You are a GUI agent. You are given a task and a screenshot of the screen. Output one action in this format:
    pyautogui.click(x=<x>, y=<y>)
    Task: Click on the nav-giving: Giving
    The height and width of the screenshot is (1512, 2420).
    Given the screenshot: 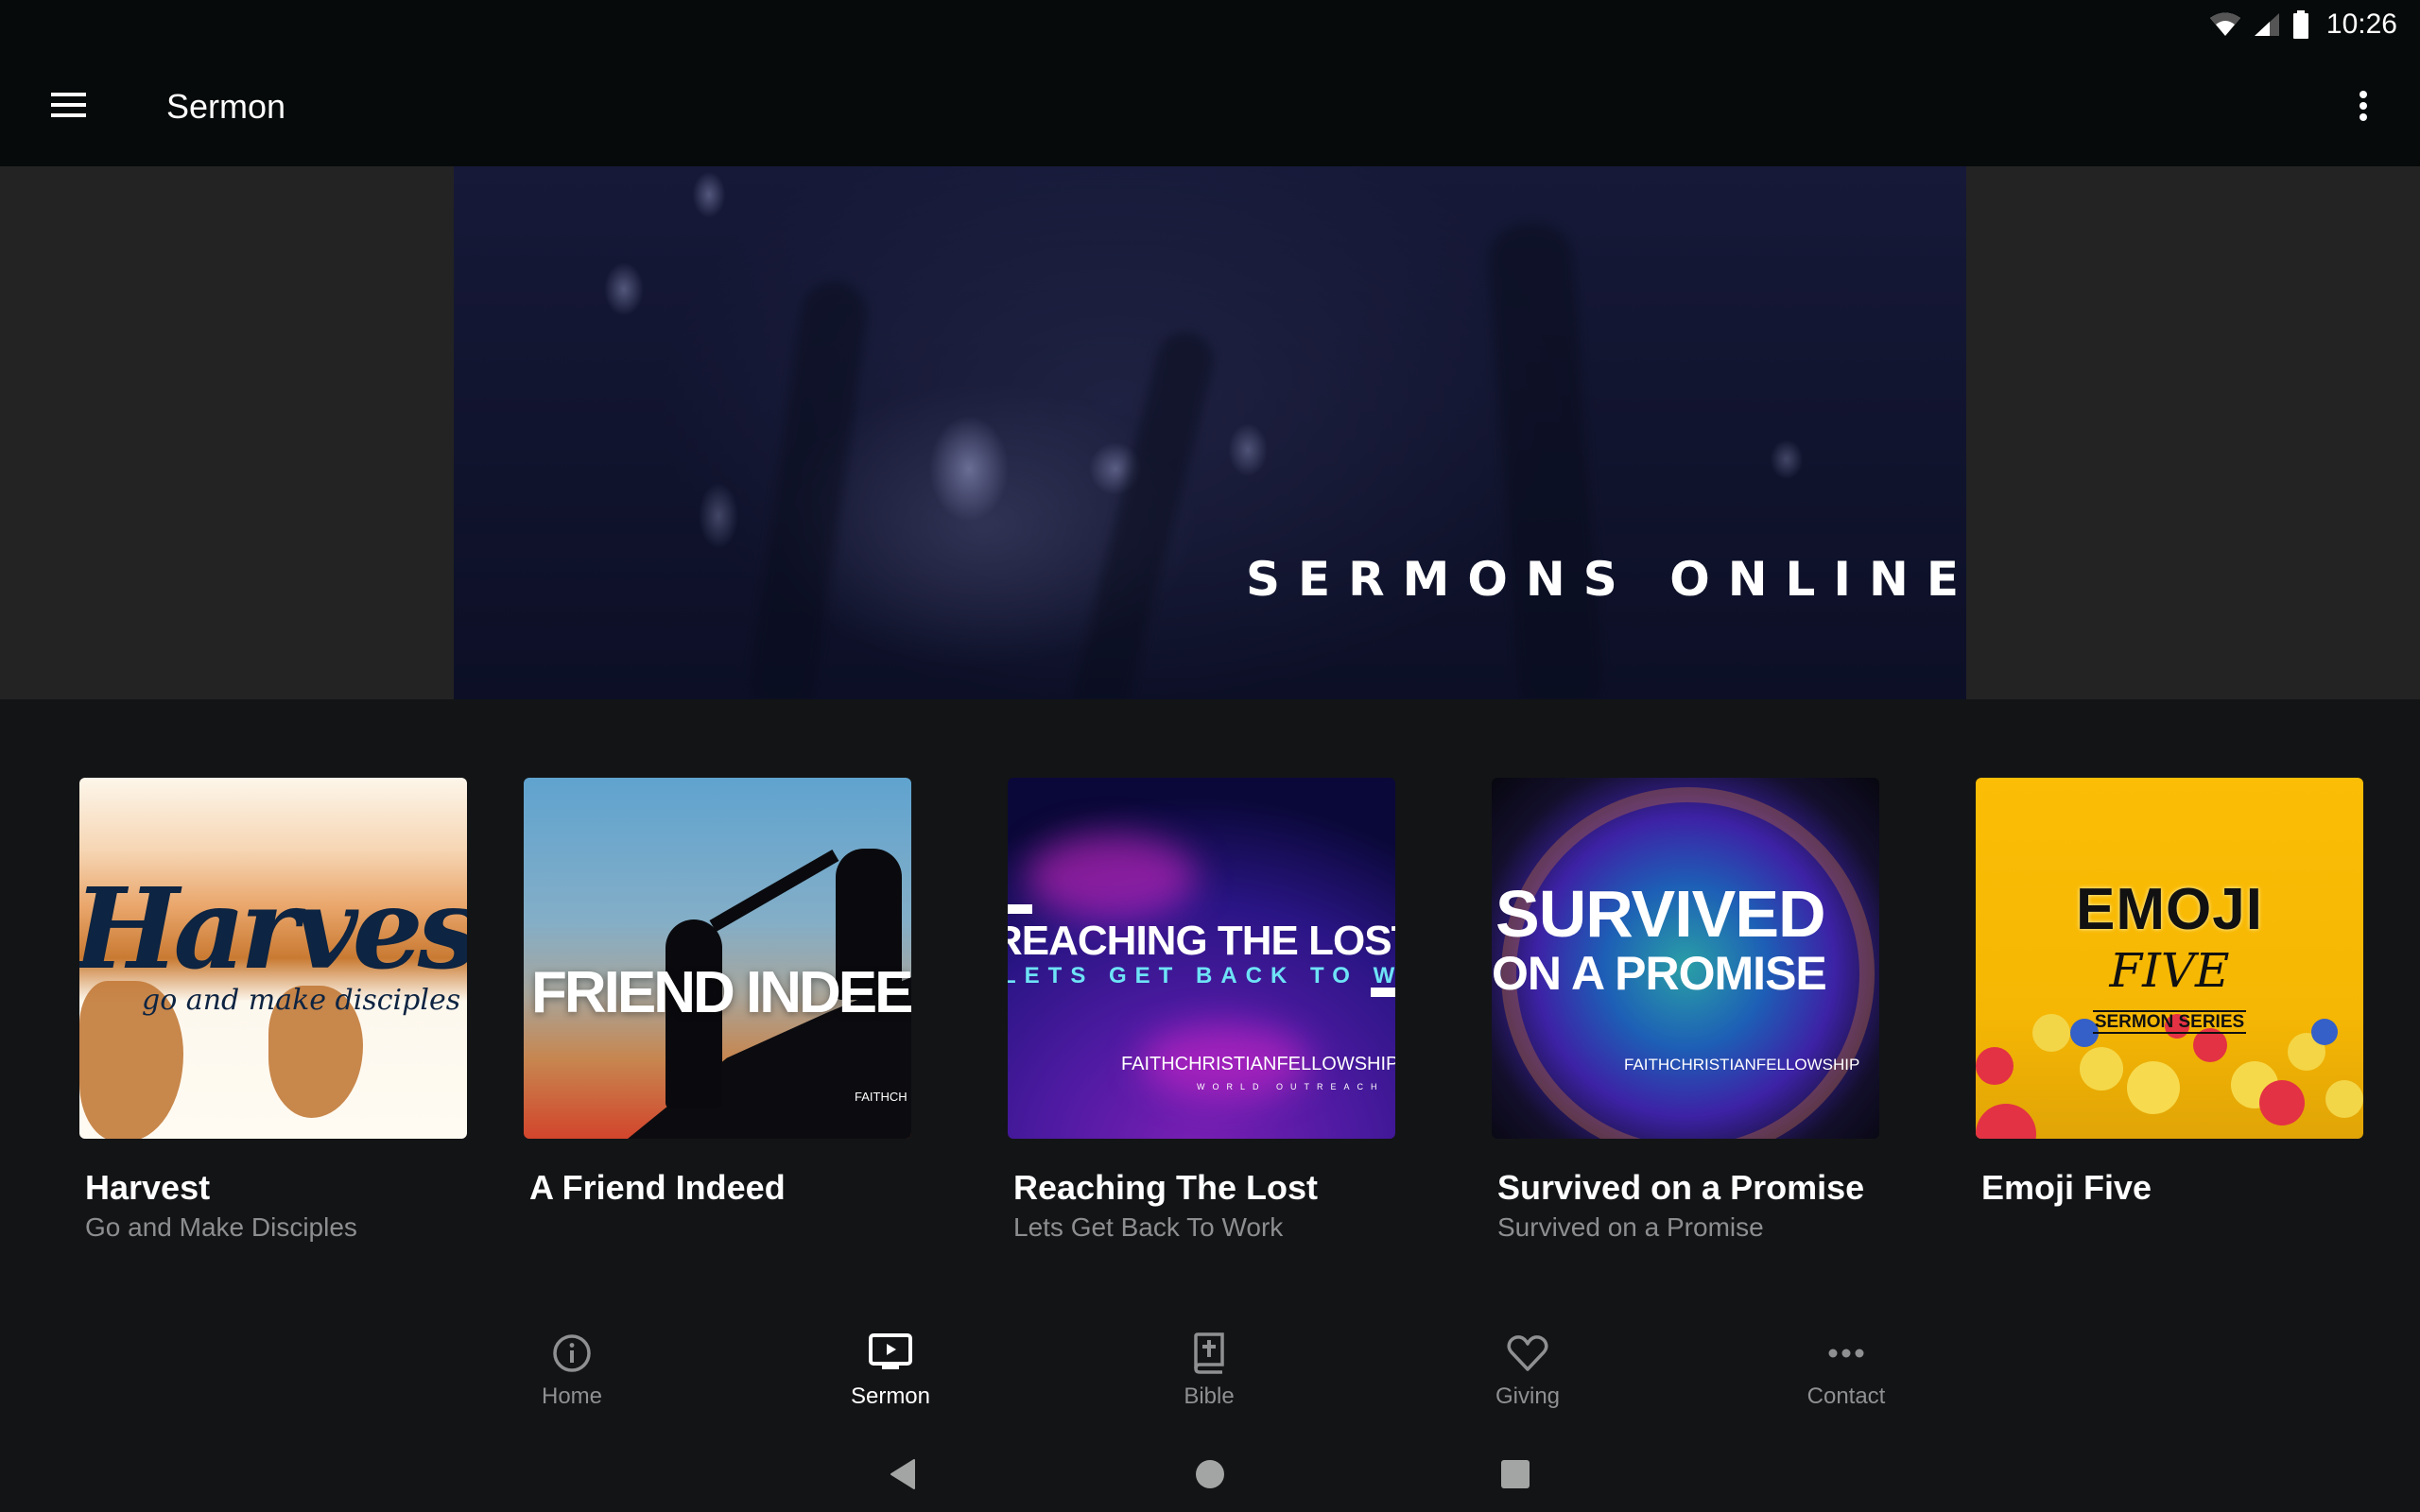 What is the action you would take?
    pyautogui.click(x=1527, y=1370)
    